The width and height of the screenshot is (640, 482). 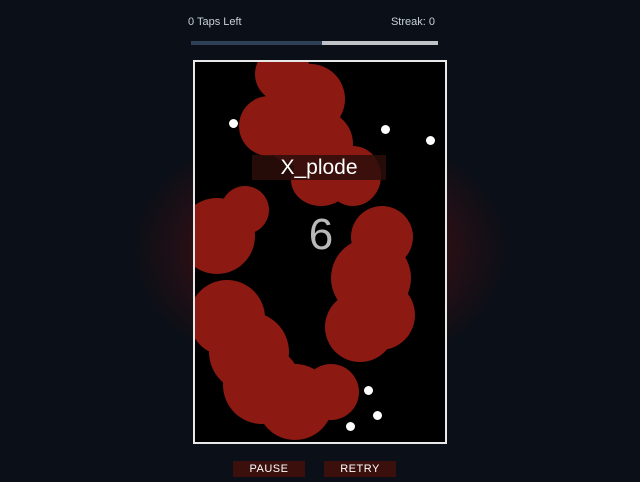 I want to click on pause-button: PAUSE, so click(x=269, y=469).